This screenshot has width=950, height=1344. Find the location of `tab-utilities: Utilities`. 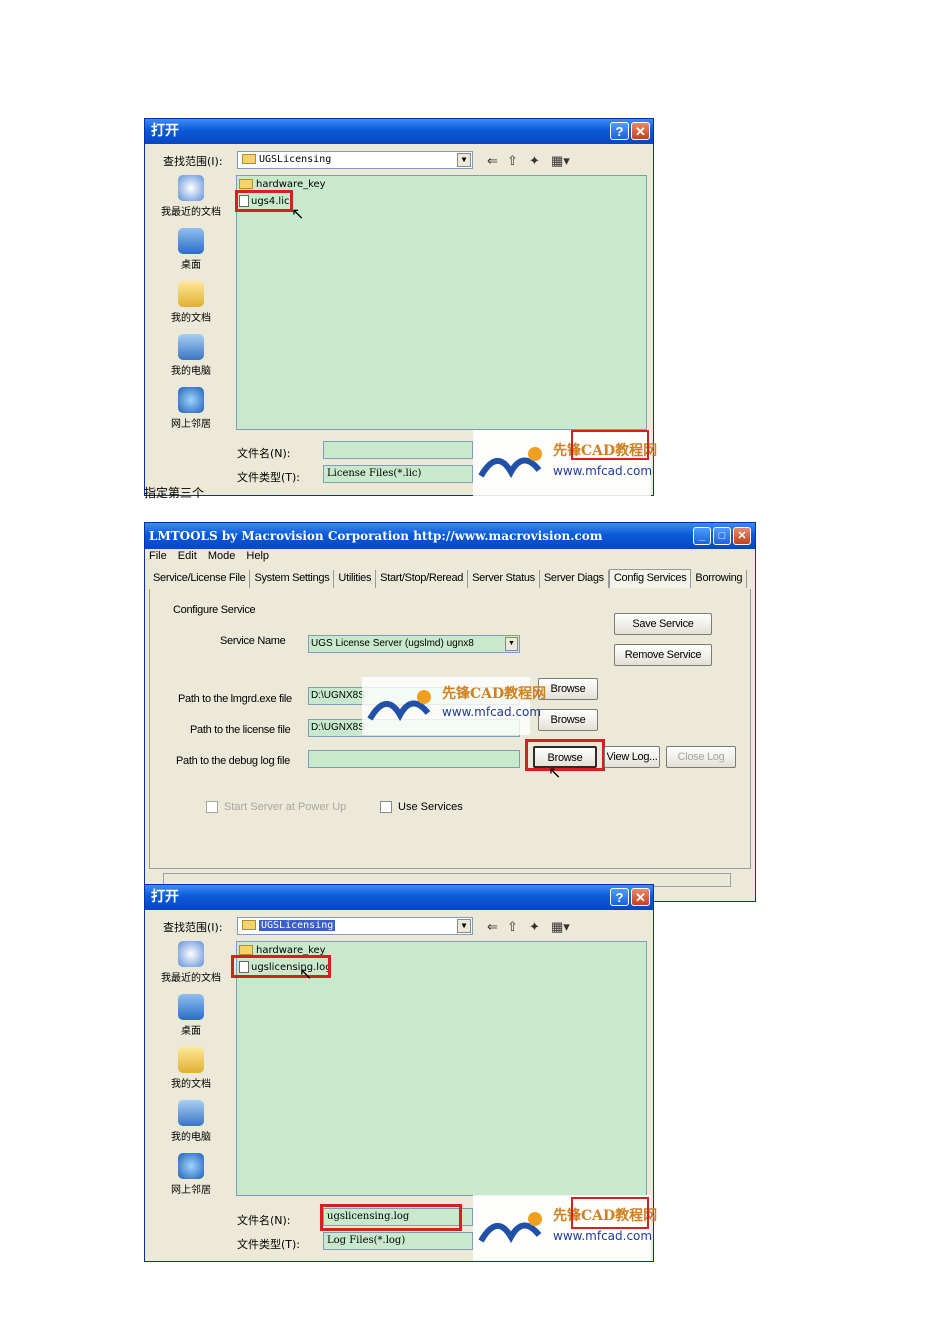

tab-utilities: Utilities is located at coordinates (355, 579).